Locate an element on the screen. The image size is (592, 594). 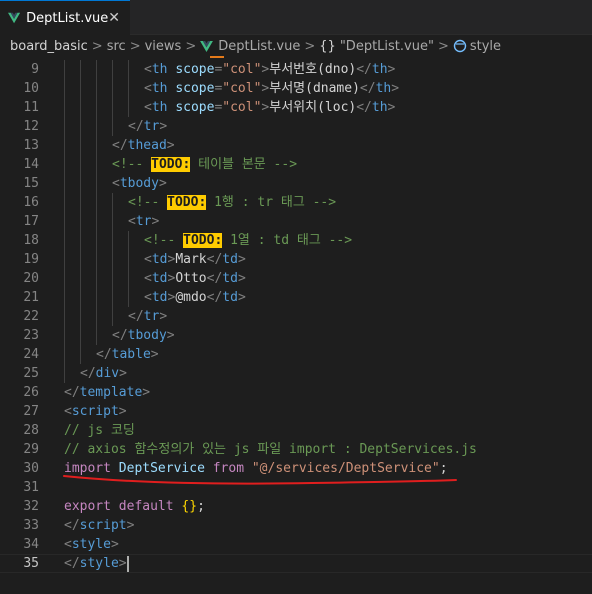
line-number: 23 is located at coordinates (31, 335).